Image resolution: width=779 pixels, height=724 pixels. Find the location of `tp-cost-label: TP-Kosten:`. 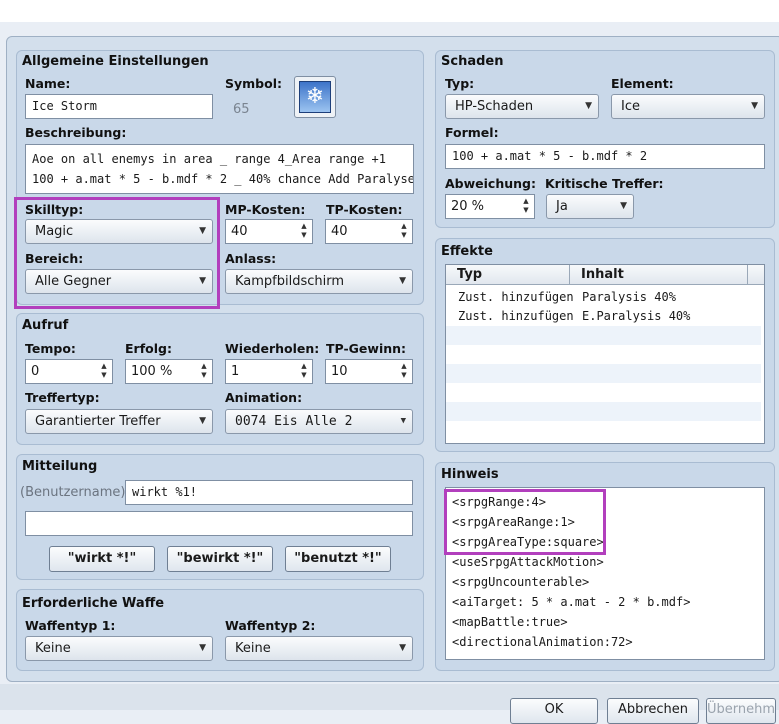

tp-cost-label: TP-Kosten: is located at coordinates (364, 209).